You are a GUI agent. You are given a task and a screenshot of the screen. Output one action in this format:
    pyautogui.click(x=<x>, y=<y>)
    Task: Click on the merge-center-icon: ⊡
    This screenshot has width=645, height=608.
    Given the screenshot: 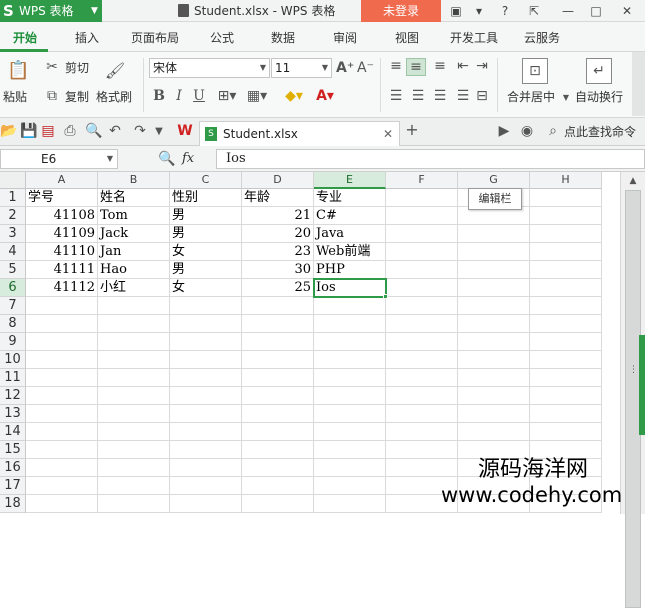 What is the action you would take?
    pyautogui.click(x=535, y=71)
    